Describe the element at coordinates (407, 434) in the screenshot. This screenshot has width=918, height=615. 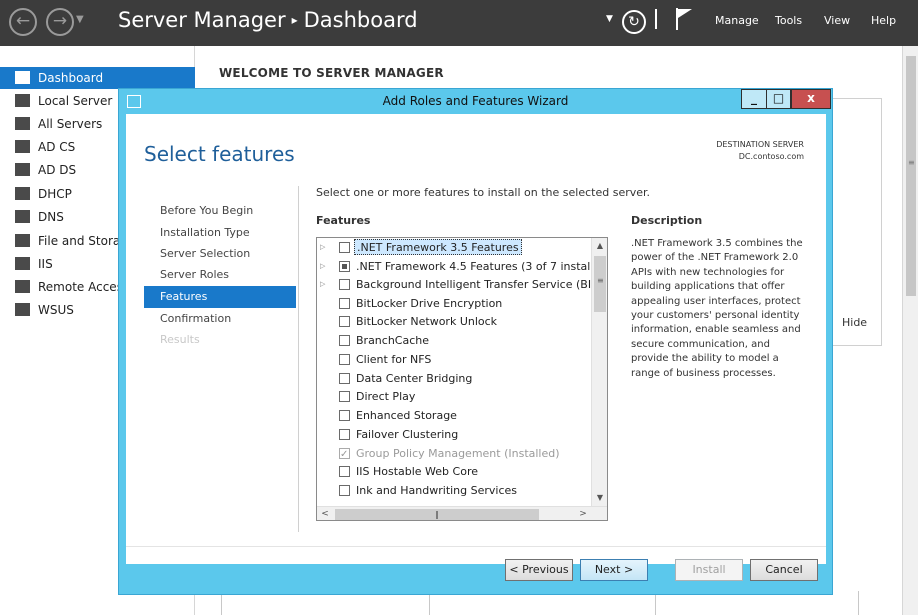
I see `feature-label: Failover Clustering` at that location.